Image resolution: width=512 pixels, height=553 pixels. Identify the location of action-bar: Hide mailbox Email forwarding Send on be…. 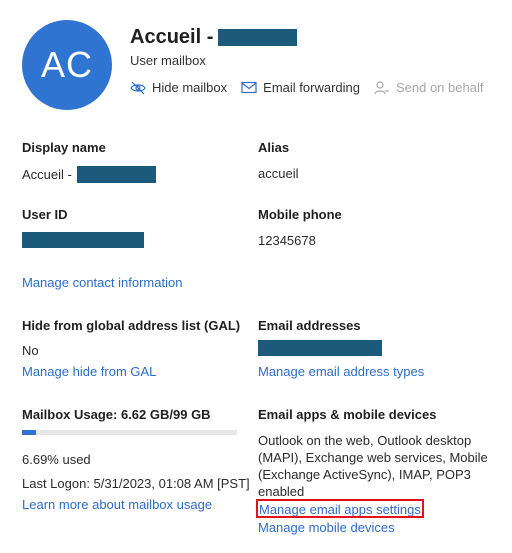
(313, 87).